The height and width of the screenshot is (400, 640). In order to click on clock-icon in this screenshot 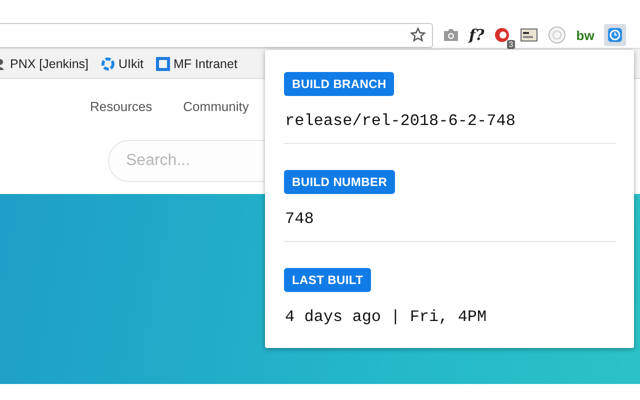, I will do `click(615, 35)`.